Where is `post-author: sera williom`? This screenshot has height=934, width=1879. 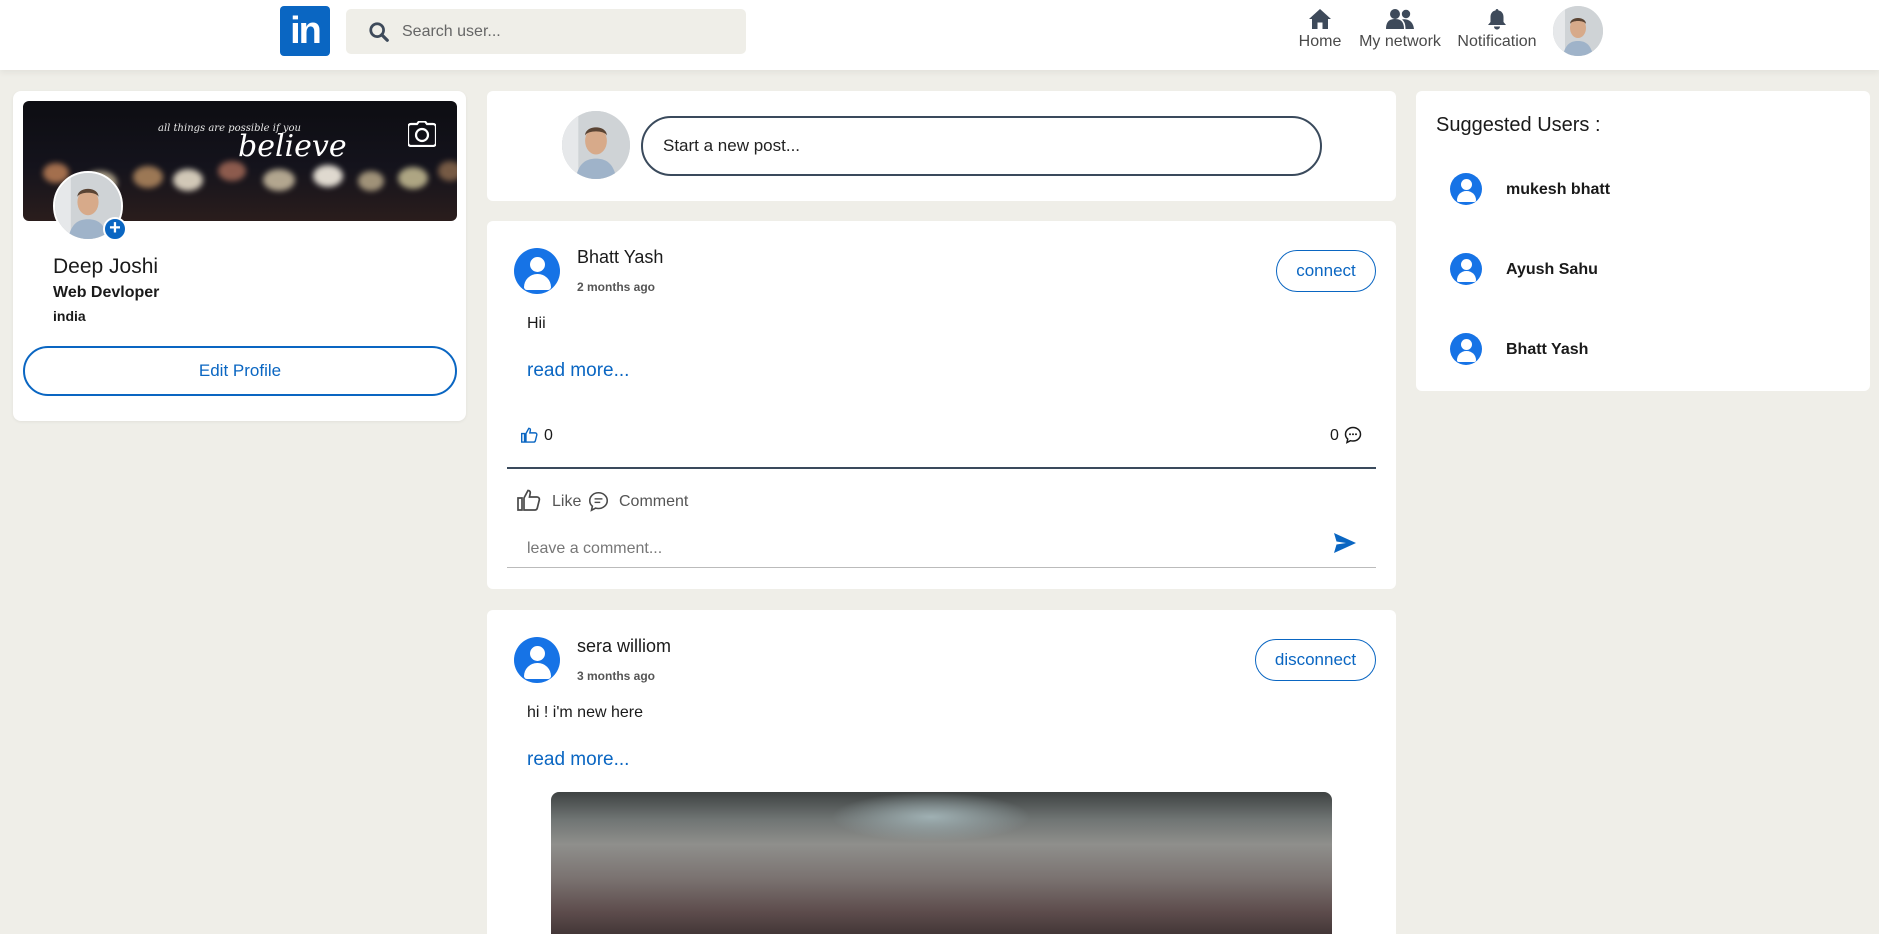 post-author: sera williom is located at coordinates (624, 646).